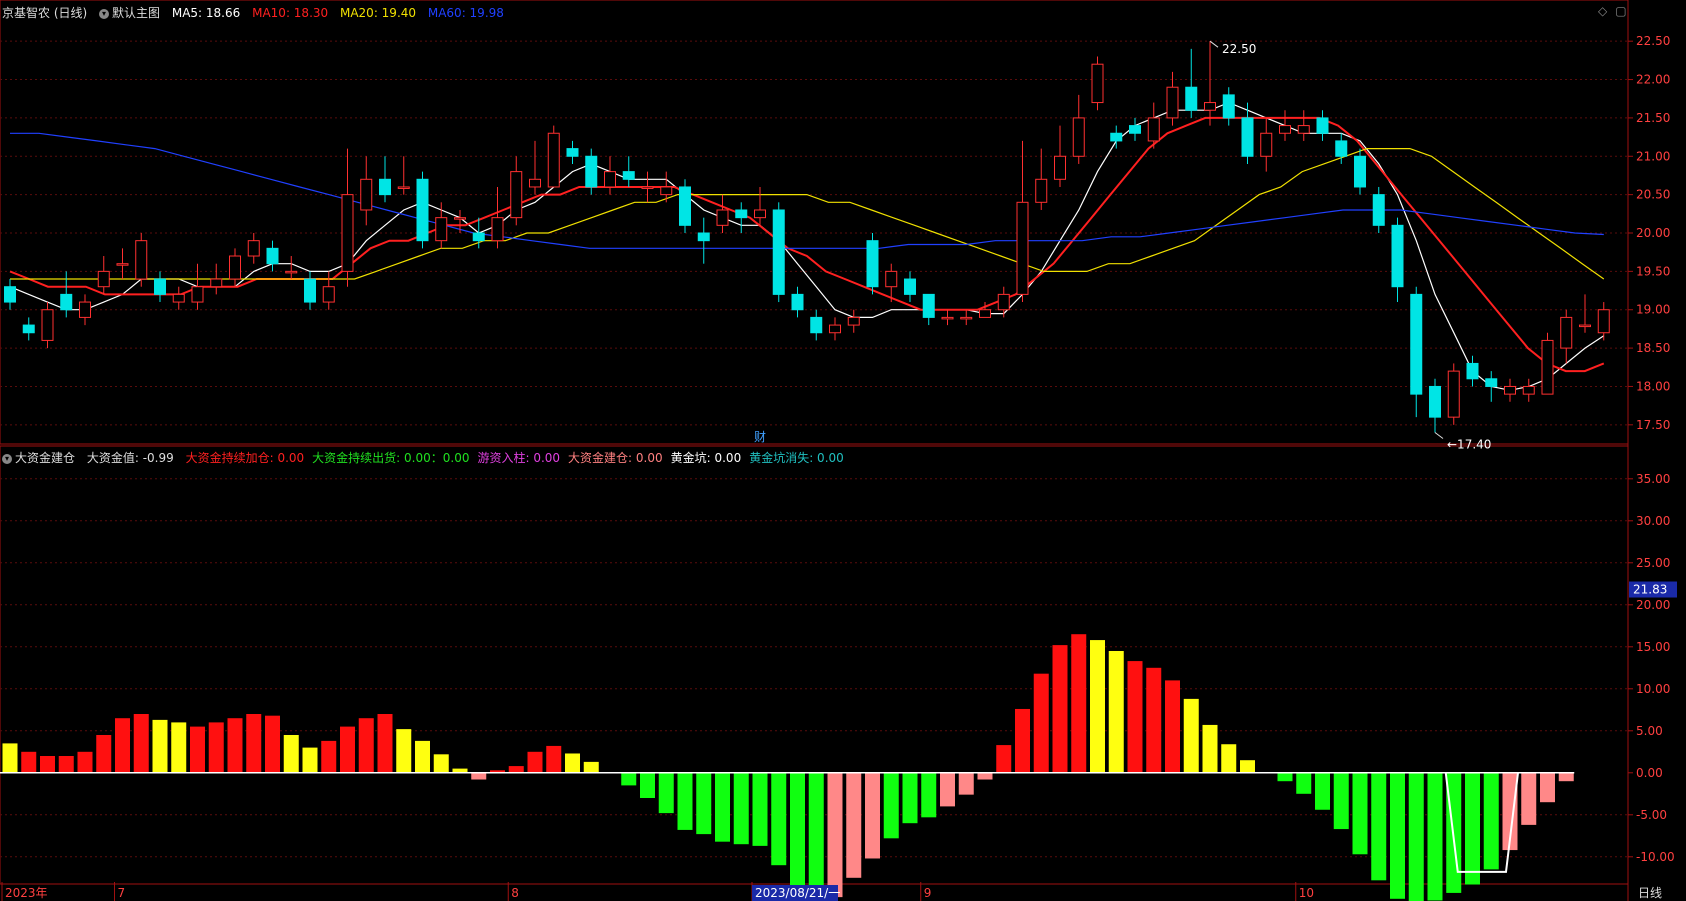 This screenshot has width=1686, height=901. Describe the element at coordinates (44, 13) in the screenshot. I see `stock-name-label: 京基智农 (日线)` at that location.